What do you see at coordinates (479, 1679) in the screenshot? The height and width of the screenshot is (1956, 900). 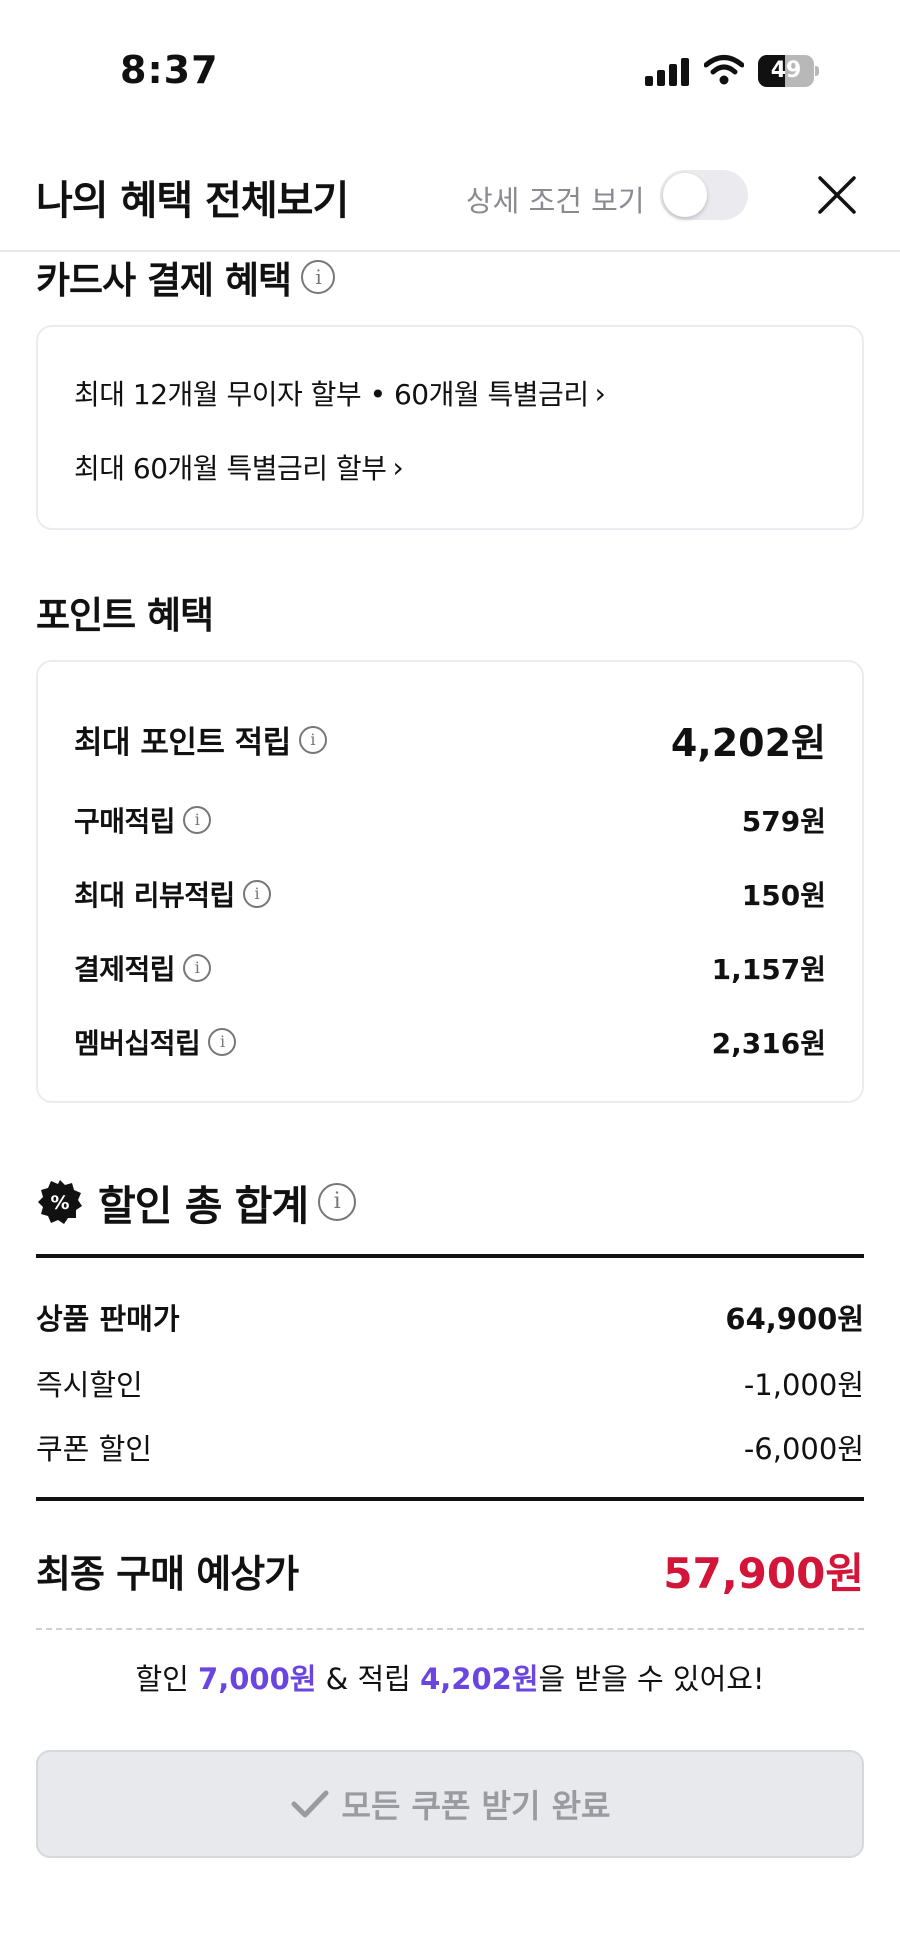 I see `summary-points-amount: 4,202원` at bounding box center [479, 1679].